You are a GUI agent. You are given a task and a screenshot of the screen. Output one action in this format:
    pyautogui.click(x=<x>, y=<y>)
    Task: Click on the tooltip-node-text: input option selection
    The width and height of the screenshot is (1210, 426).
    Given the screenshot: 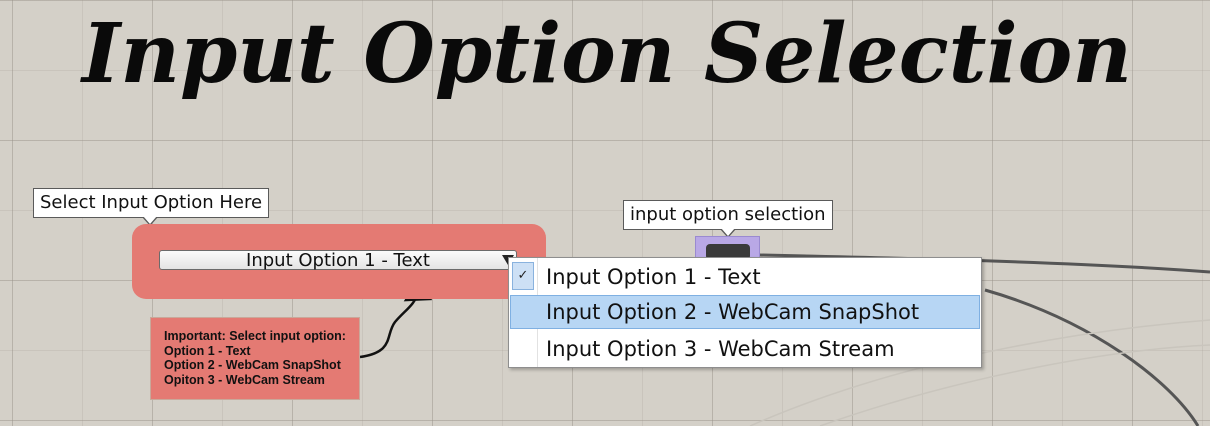 What is the action you would take?
    pyautogui.click(x=728, y=214)
    